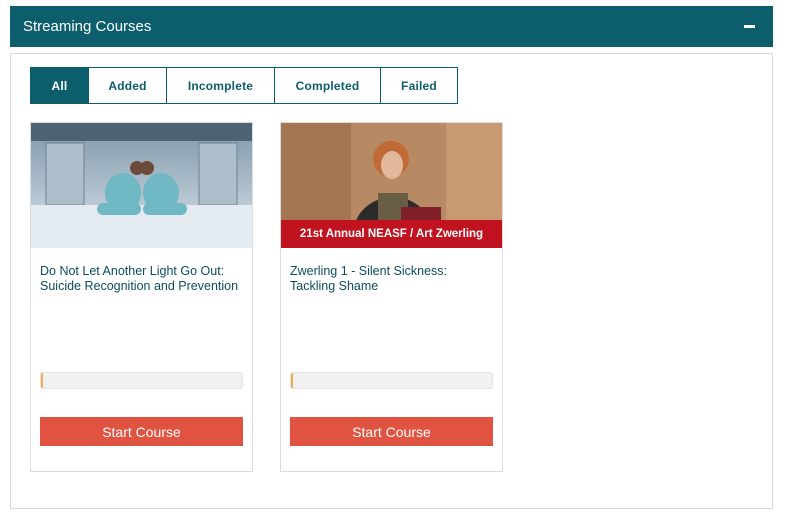 The width and height of the screenshot is (803, 522). Describe the element at coordinates (221, 85) in the screenshot. I see `tab-incomplete: Incomplete` at that location.